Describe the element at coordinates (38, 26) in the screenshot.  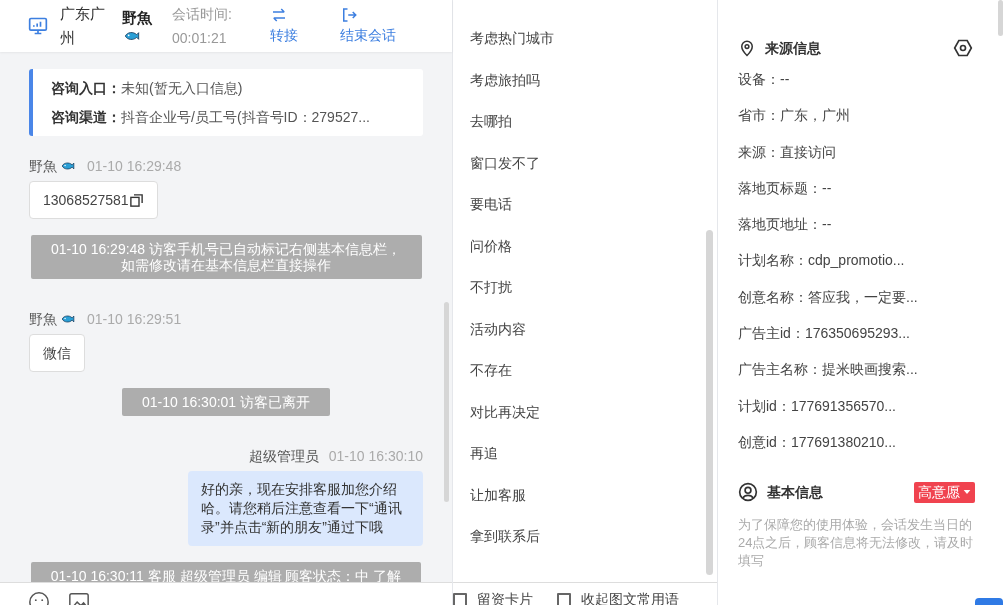
I see `monitor-icon` at that location.